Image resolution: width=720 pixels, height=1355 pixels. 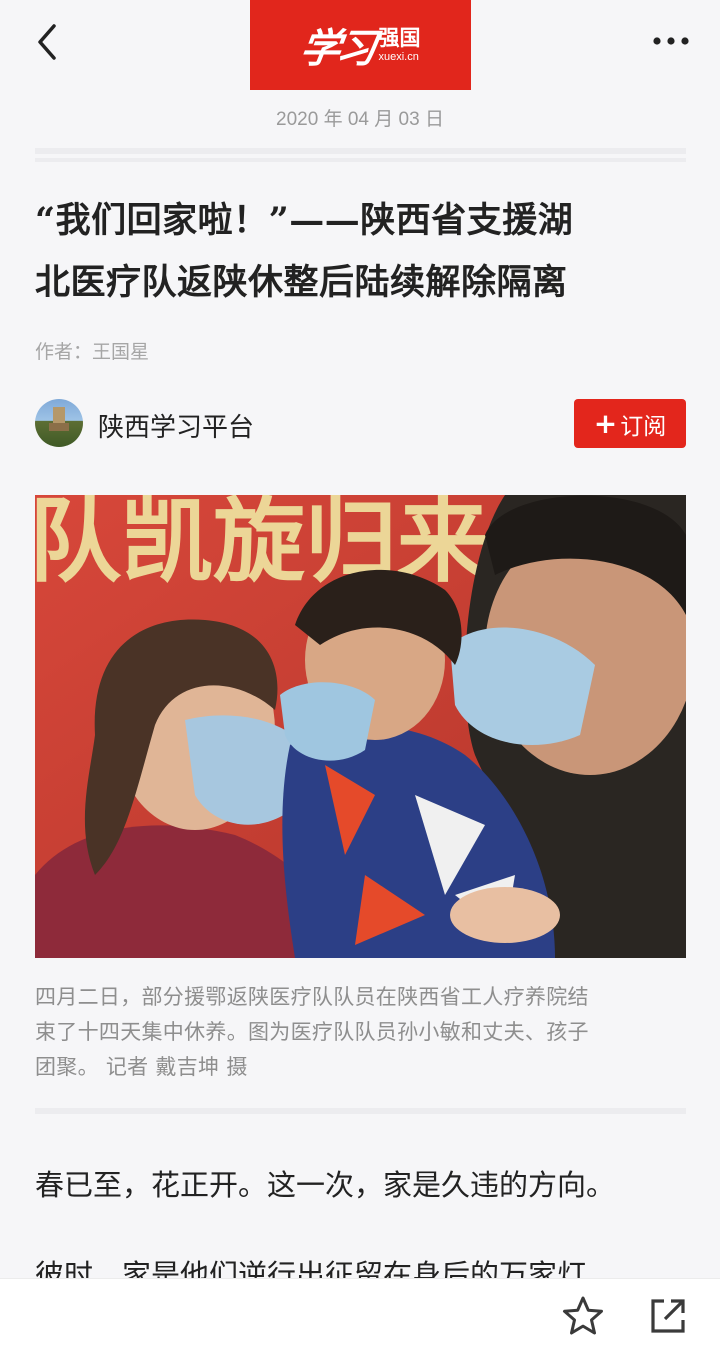 I want to click on publisher-avatar, so click(x=59, y=423).